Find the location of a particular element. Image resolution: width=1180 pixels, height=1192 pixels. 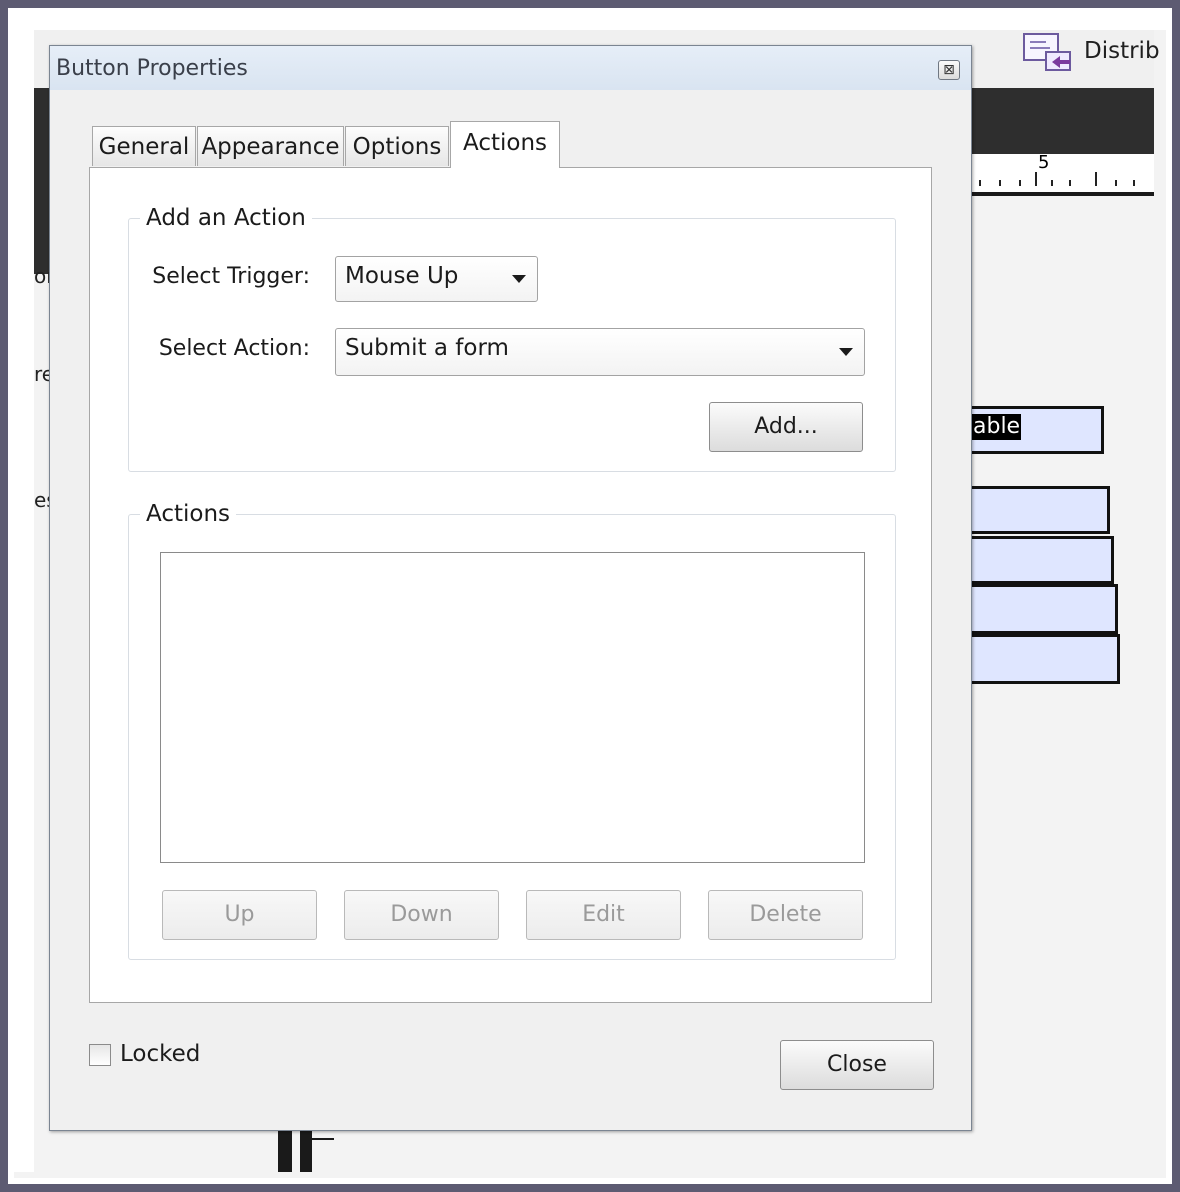

edit-action-button: Edit is located at coordinates (603, 915).